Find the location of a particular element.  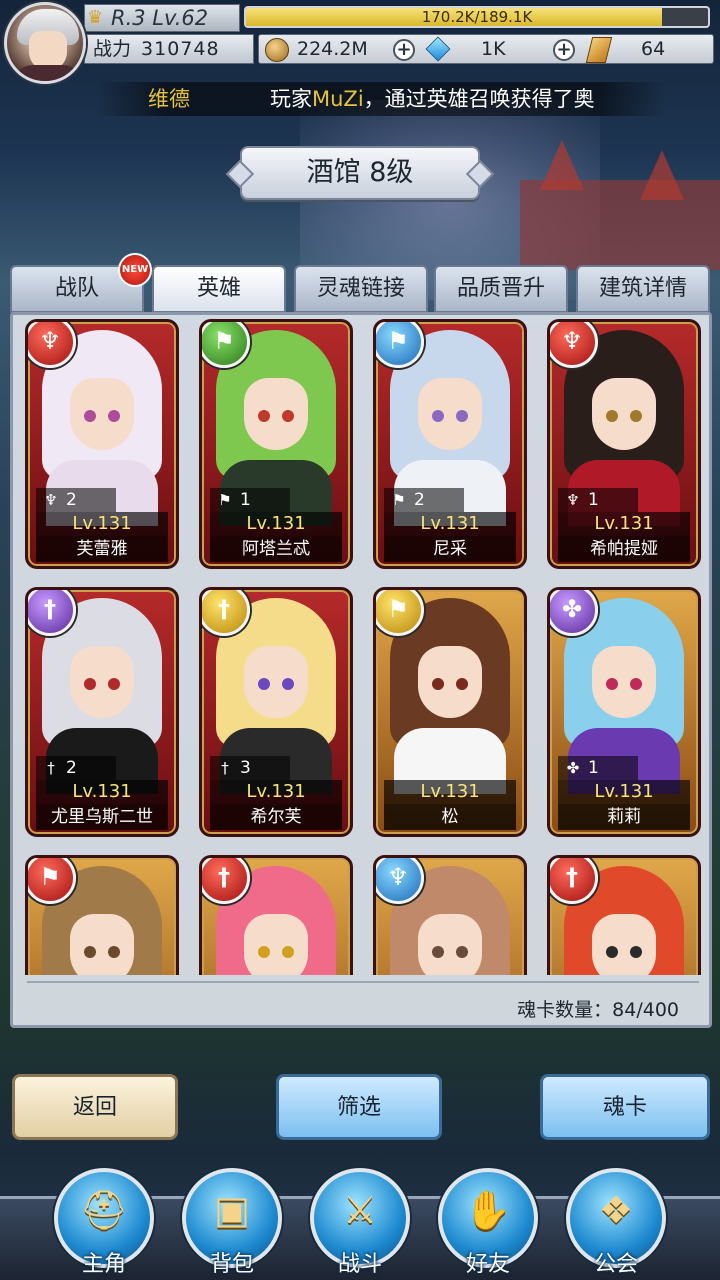

player-rank-level: ♛ R.3 Lv.62 is located at coordinates (162, 18).